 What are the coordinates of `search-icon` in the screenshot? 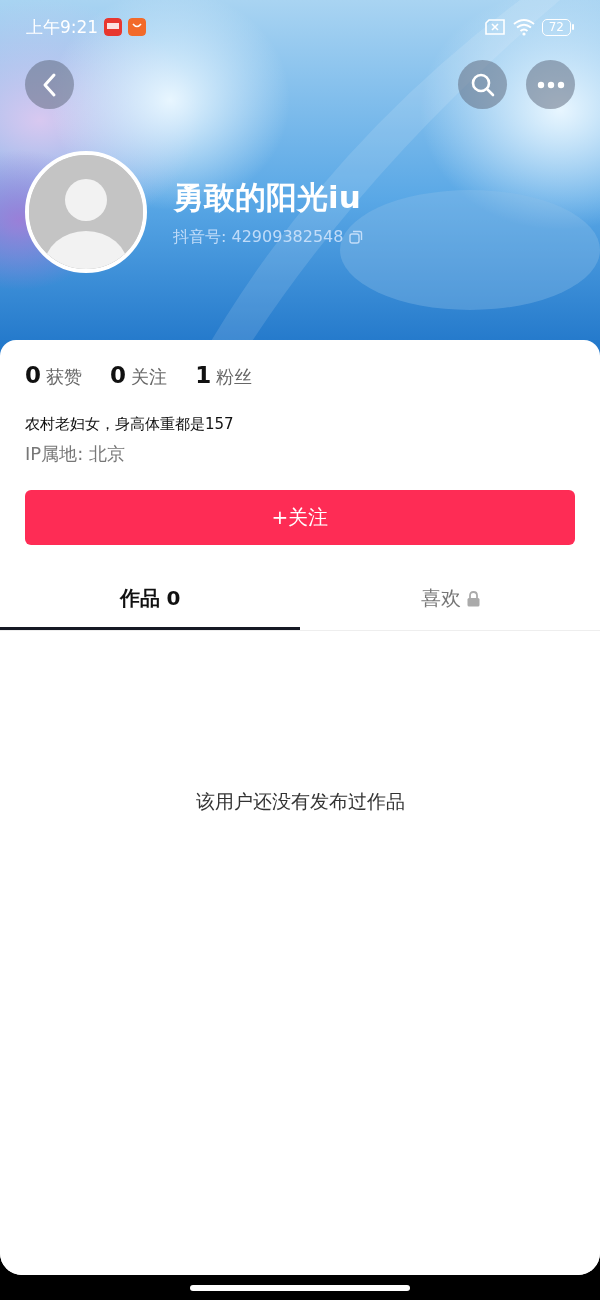 It's located at (482, 84).